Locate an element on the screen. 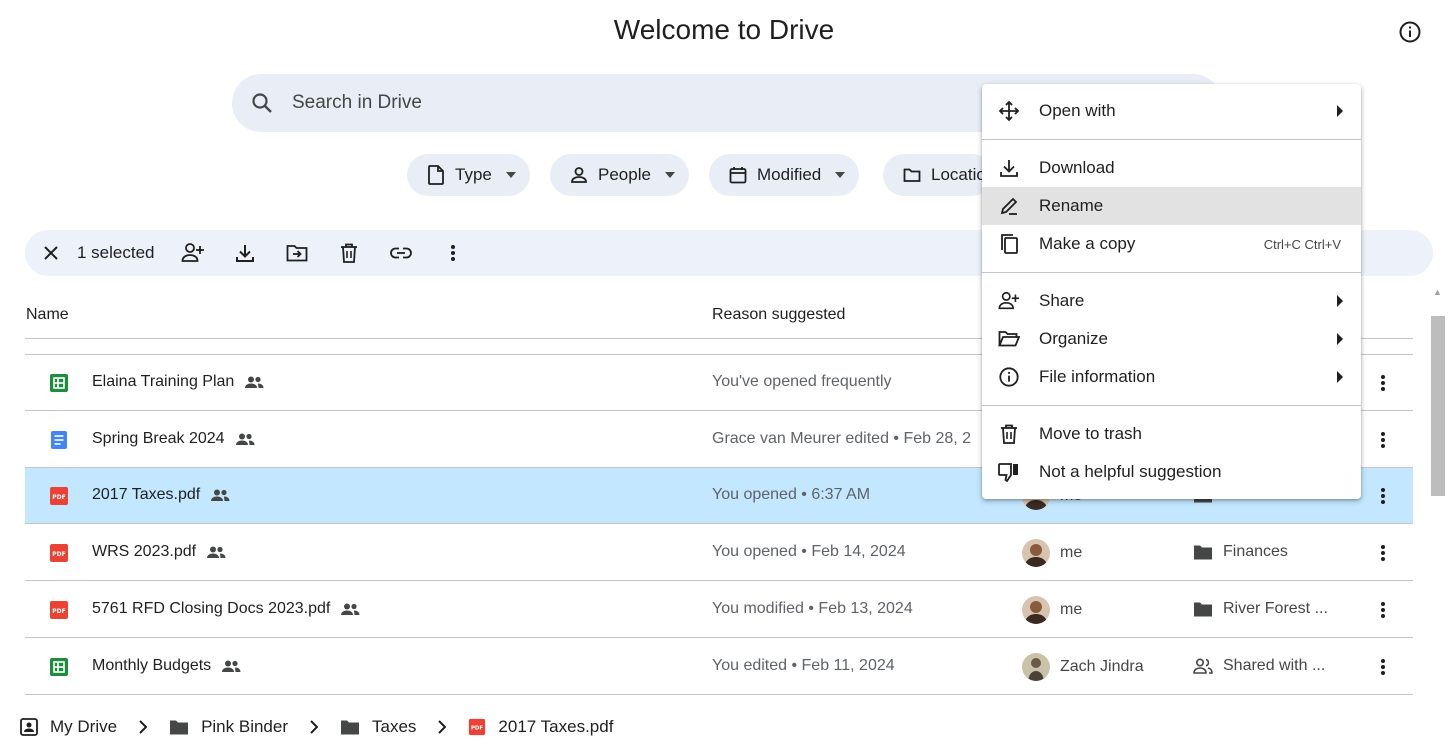 This screenshot has height=749, width=1456. menu-item-move-to-trash: Move to trash is located at coordinates (1171, 434).